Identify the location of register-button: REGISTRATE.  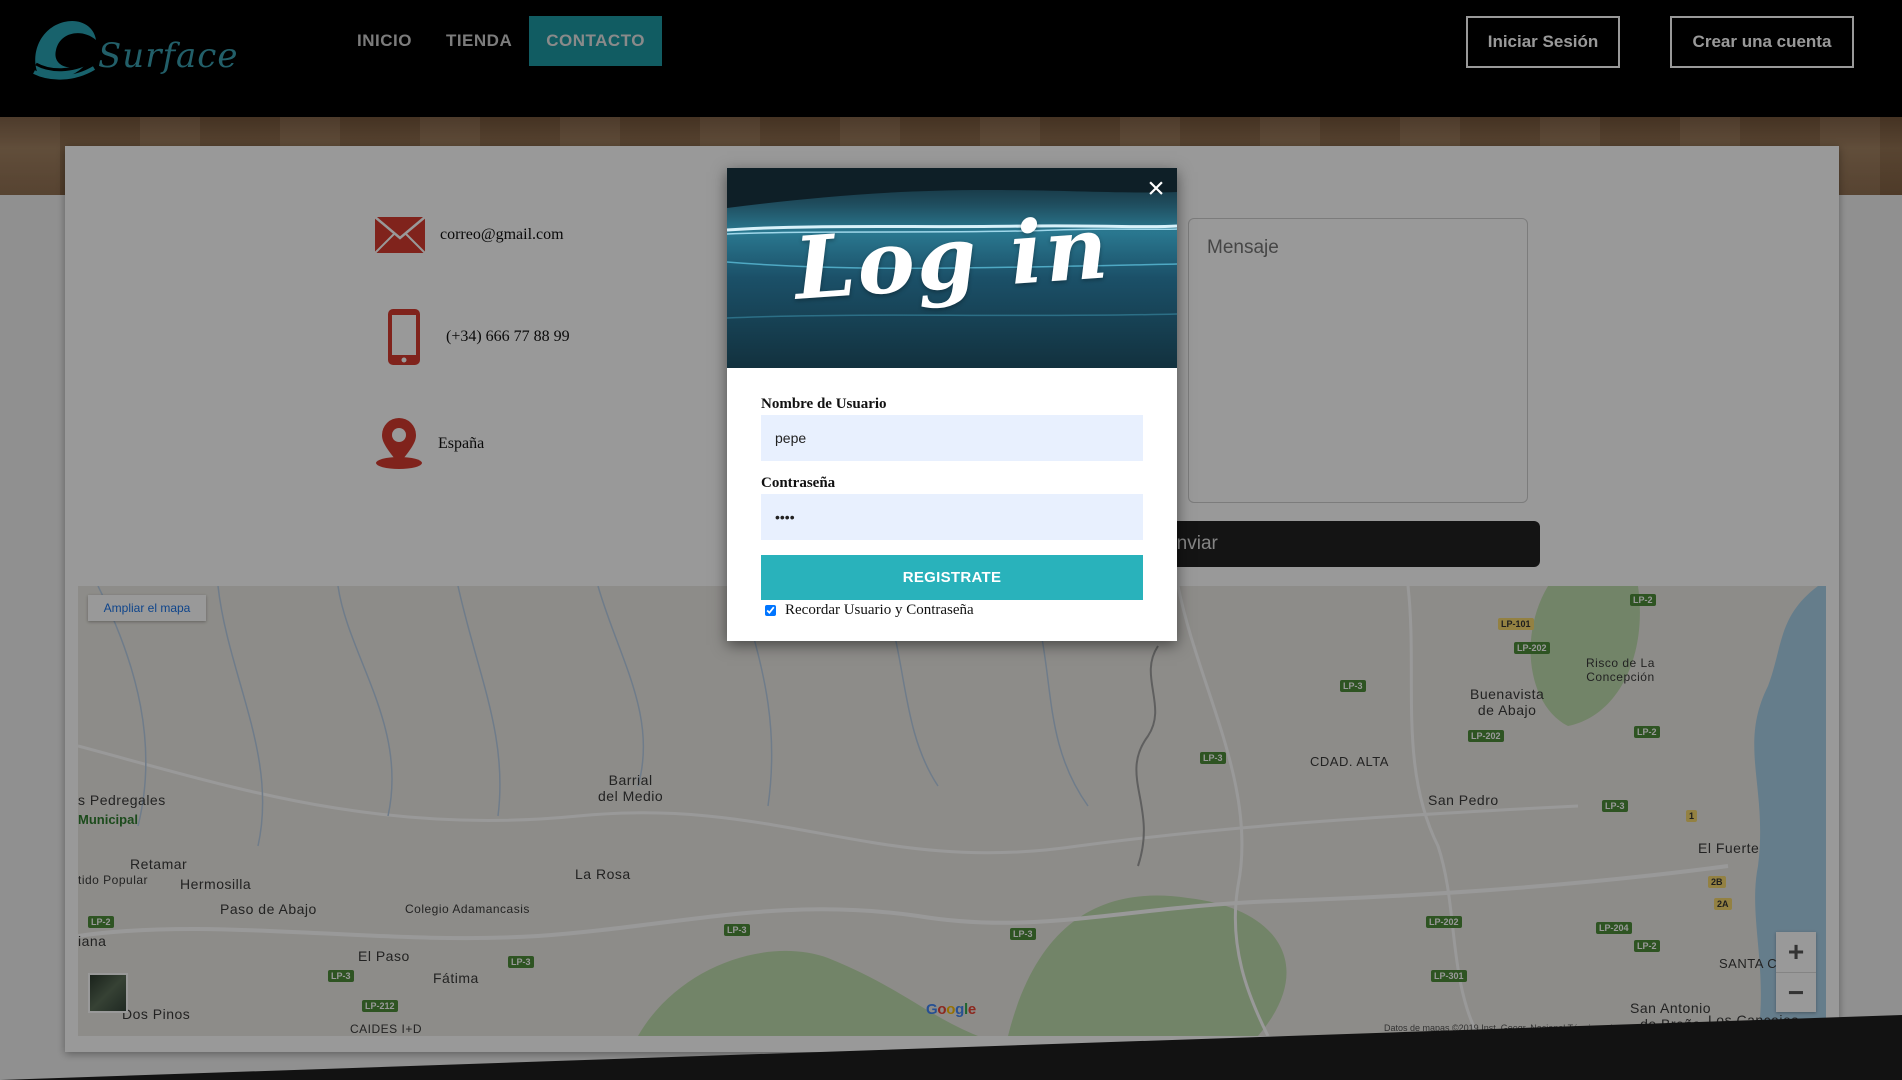
(952, 577).